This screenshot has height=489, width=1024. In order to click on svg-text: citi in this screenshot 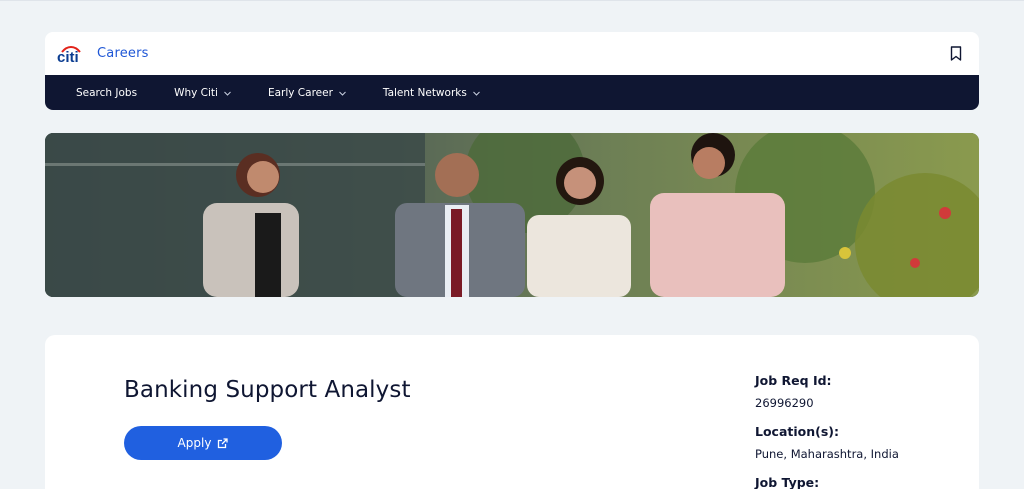, I will do `click(68, 56)`.